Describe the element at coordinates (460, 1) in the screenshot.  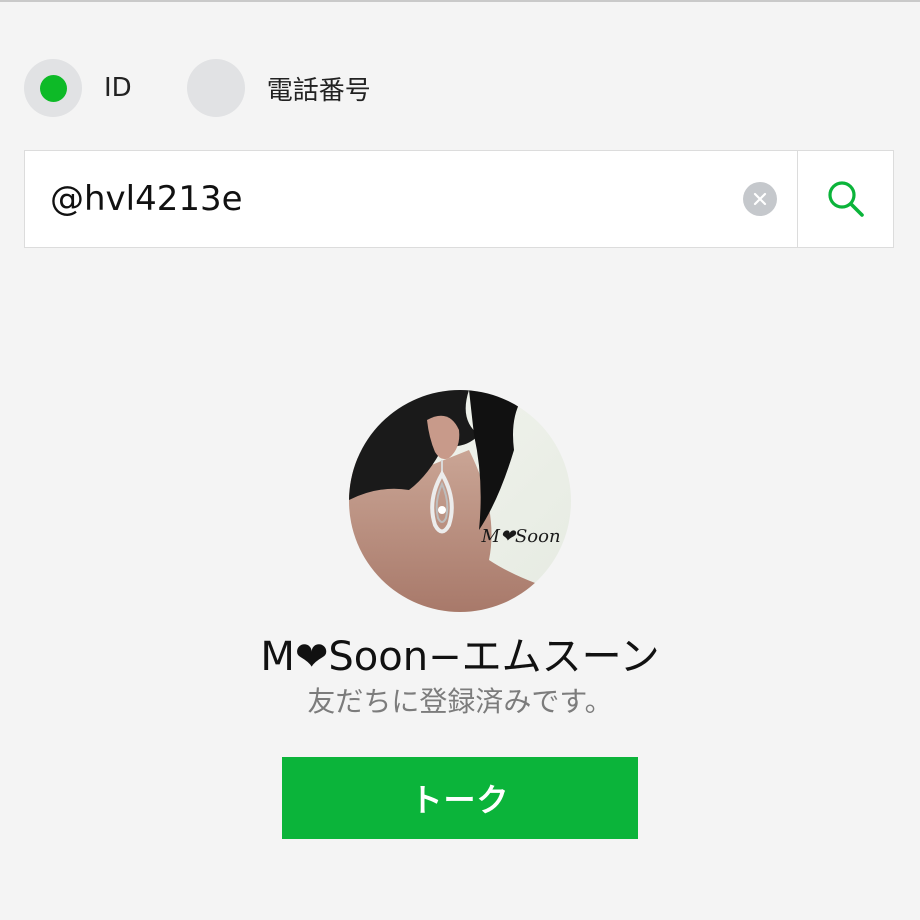
I see `top-divider` at that location.